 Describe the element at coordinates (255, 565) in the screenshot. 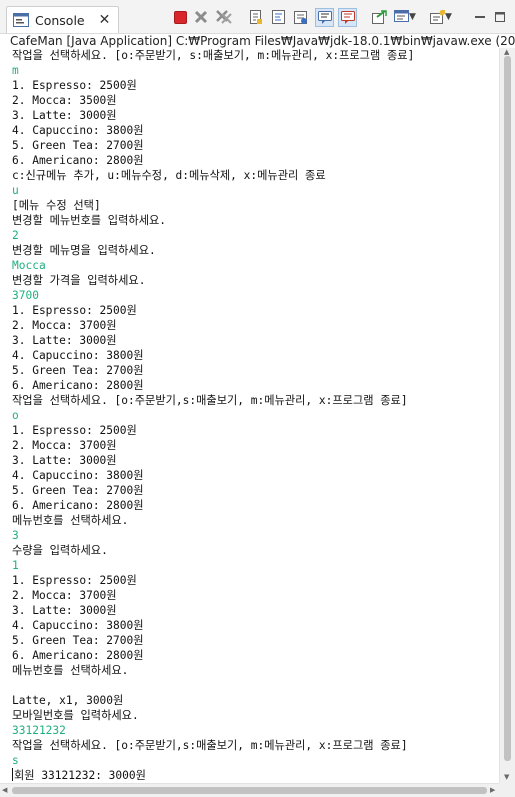

I see `console-input-line: 1` at that location.